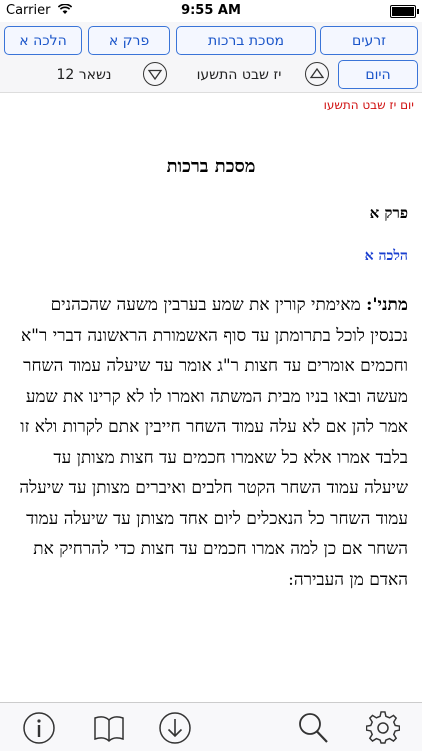  I want to click on halacha-button: הלכה א, so click(43, 40).